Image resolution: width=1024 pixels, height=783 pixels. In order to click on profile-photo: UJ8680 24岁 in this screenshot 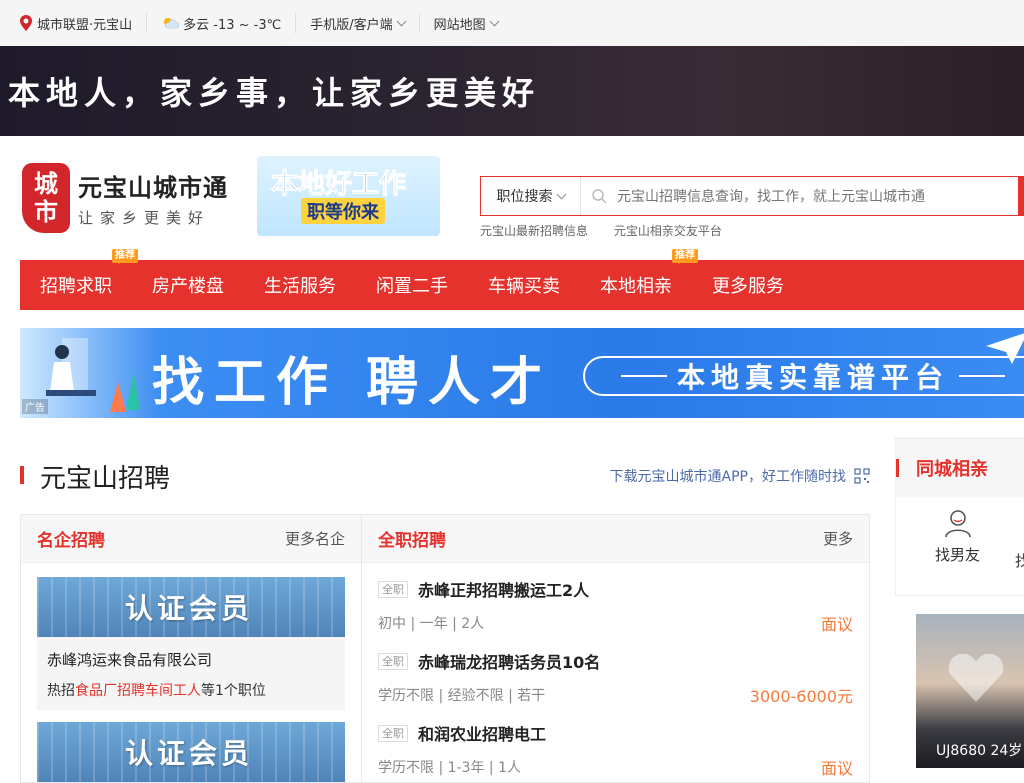, I will do `click(970, 691)`.